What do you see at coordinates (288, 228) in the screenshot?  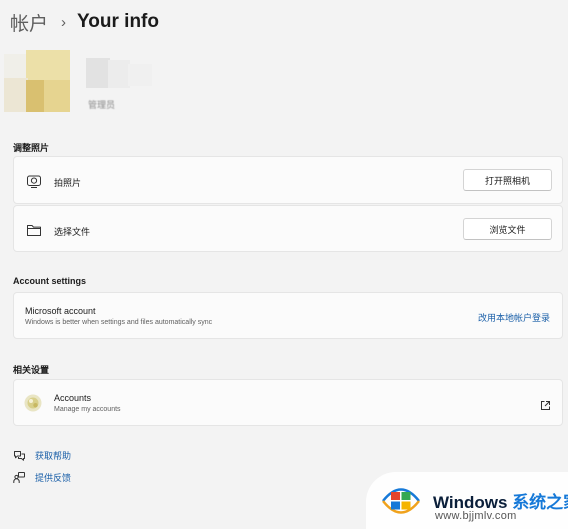 I see `choose-file-row: 选择文件 浏览文件` at bounding box center [288, 228].